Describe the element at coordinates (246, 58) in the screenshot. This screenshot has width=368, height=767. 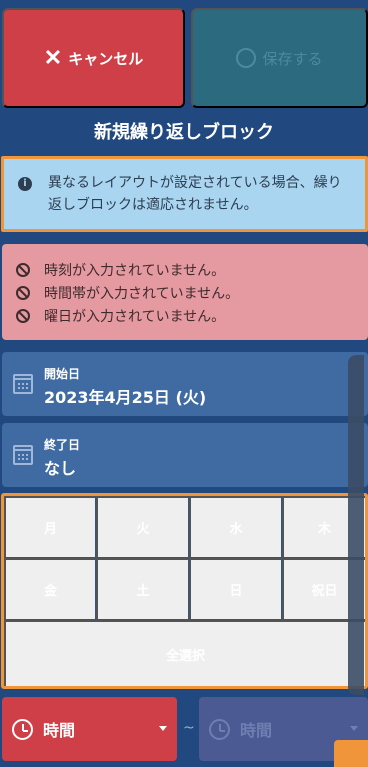
I see `circle-icon` at that location.